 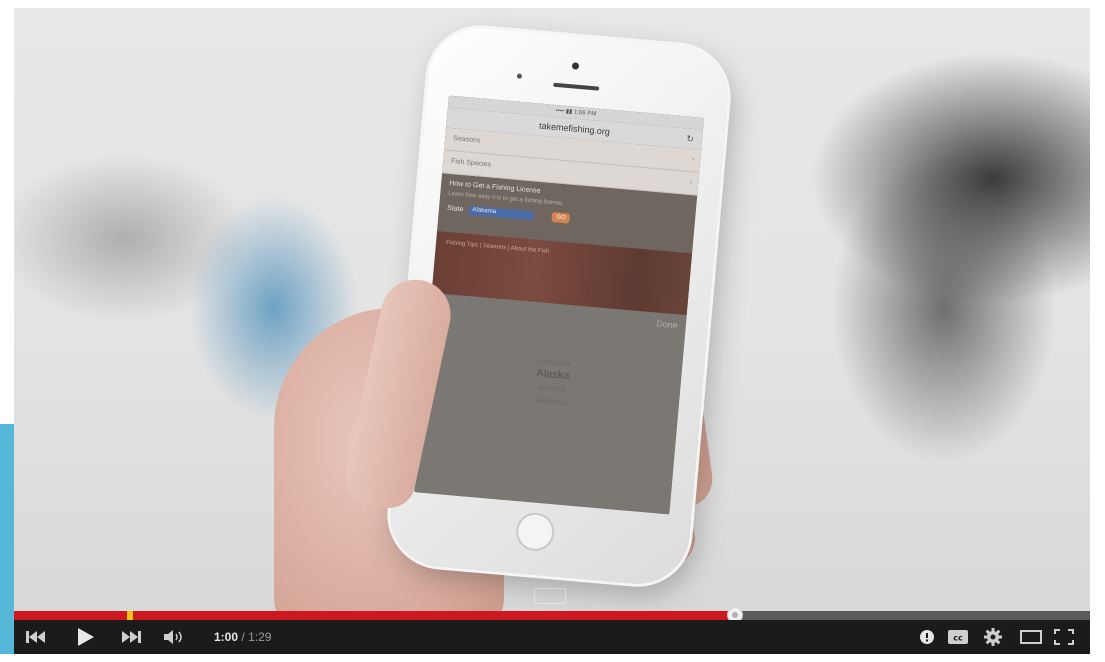 What do you see at coordinates (129, 615) in the screenshot?
I see `ad-marker` at bounding box center [129, 615].